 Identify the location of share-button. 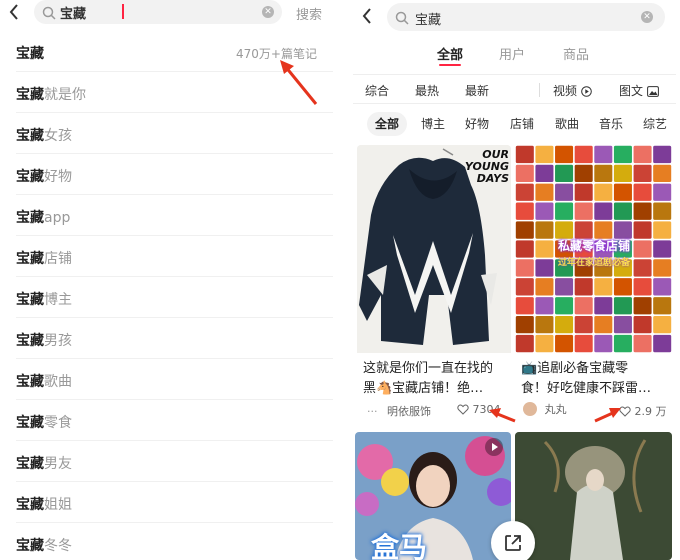
(513, 540).